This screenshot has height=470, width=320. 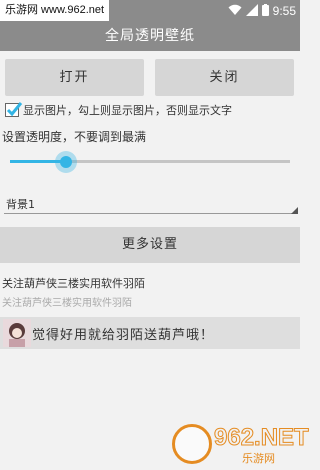 I want to click on follow-link: 关注葫芦侠三楼实用软件羽陌, so click(x=73, y=283).